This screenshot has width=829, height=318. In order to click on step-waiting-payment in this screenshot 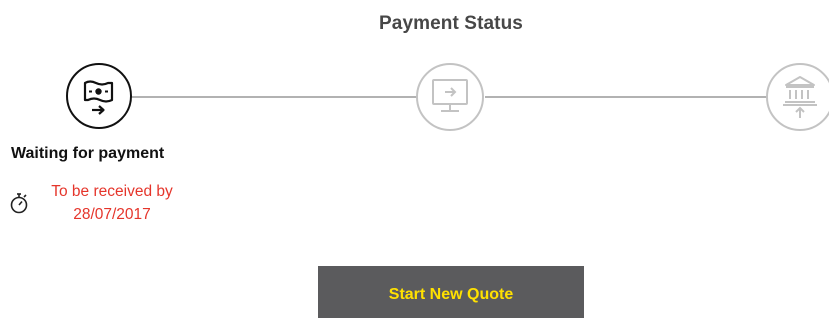, I will do `click(99, 96)`.